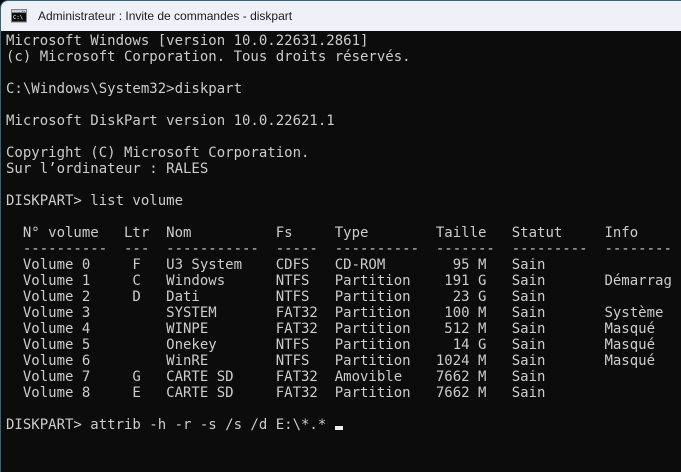 This screenshot has width=681, height=472. I want to click on console-line: C:\Windows\System32>diskpart, so click(124, 89).